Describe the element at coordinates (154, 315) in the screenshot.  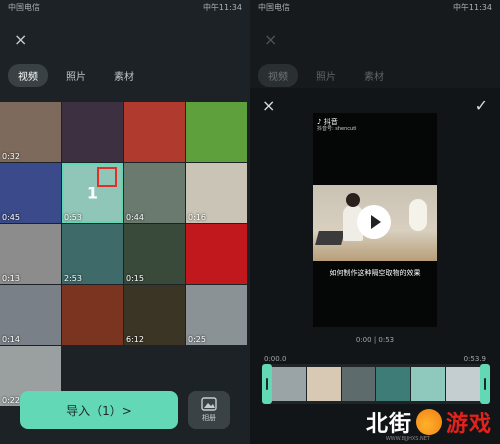
I see `media-thumbnail: 6:12` at that location.